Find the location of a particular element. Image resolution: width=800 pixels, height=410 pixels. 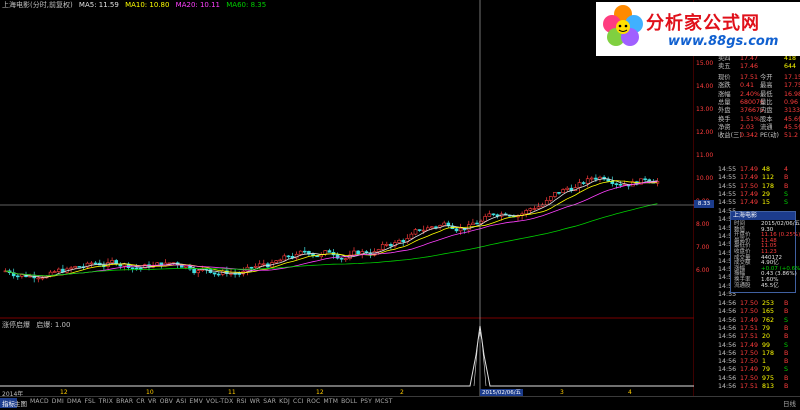

indicator-tab: ASI is located at coordinates (181, 401).